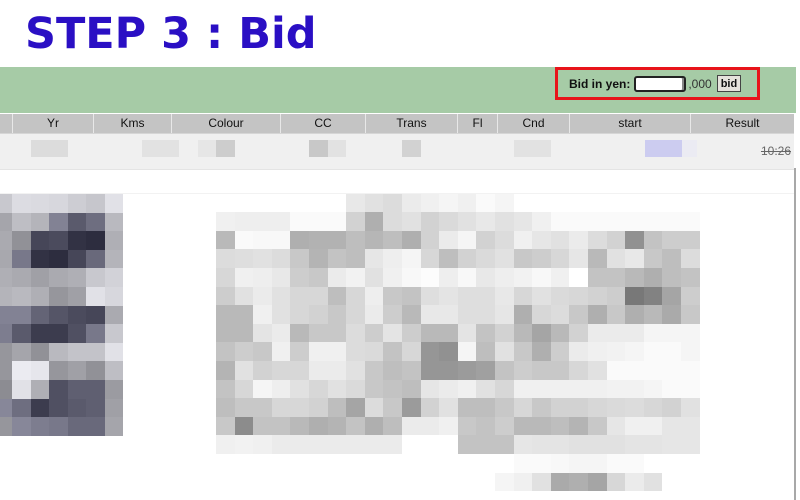  What do you see at coordinates (52, 123) in the screenshot?
I see `column-header-yr: Yr` at bounding box center [52, 123].